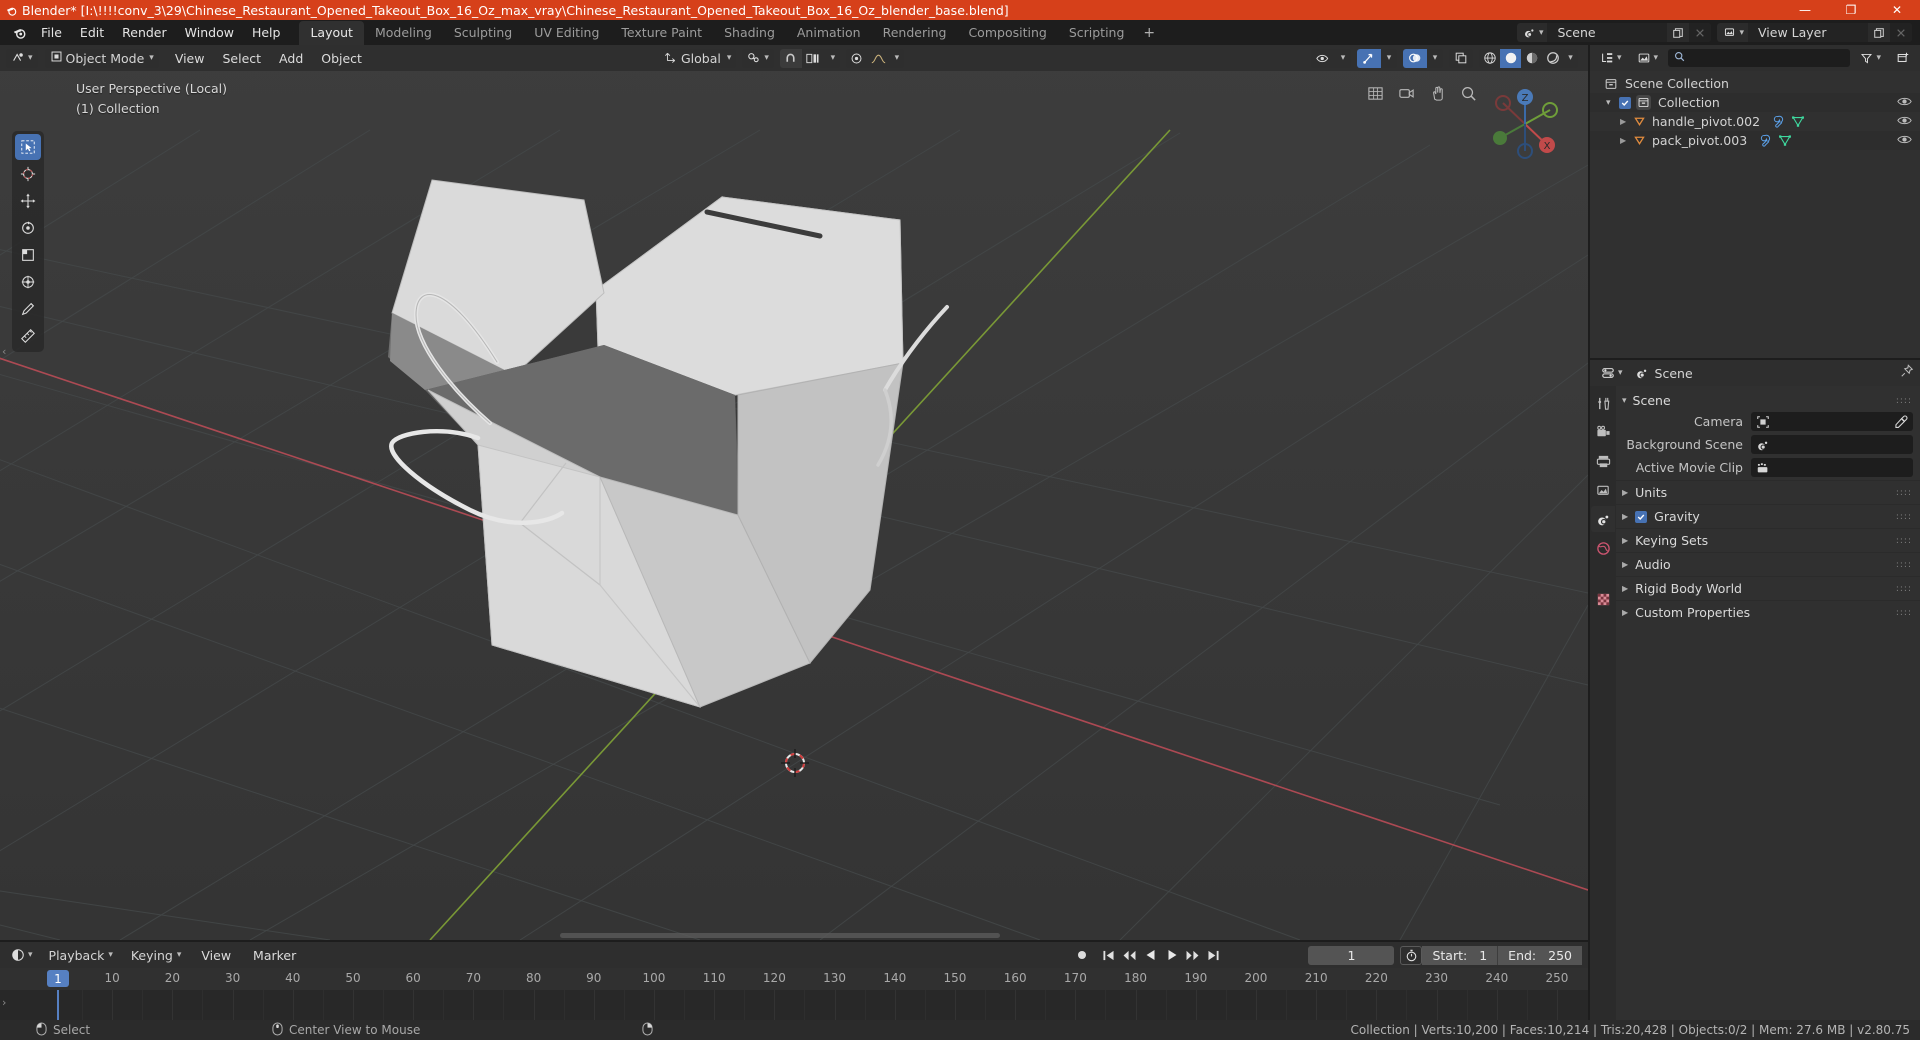  What do you see at coordinates (1879, 32) in the screenshot?
I see `new-view-layer-button` at bounding box center [1879, 32].